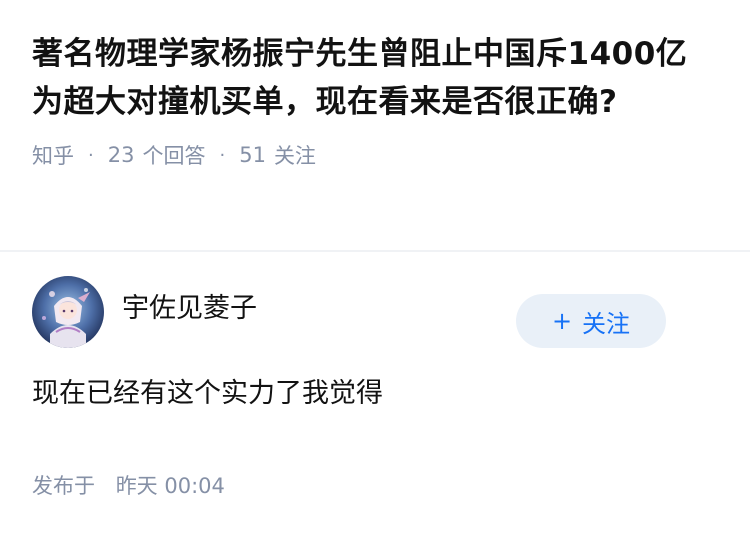 Image resolution: width=750 pixels, height=534 pixels. I want to click on answer-count-label: 个回答, so click(174, 156).